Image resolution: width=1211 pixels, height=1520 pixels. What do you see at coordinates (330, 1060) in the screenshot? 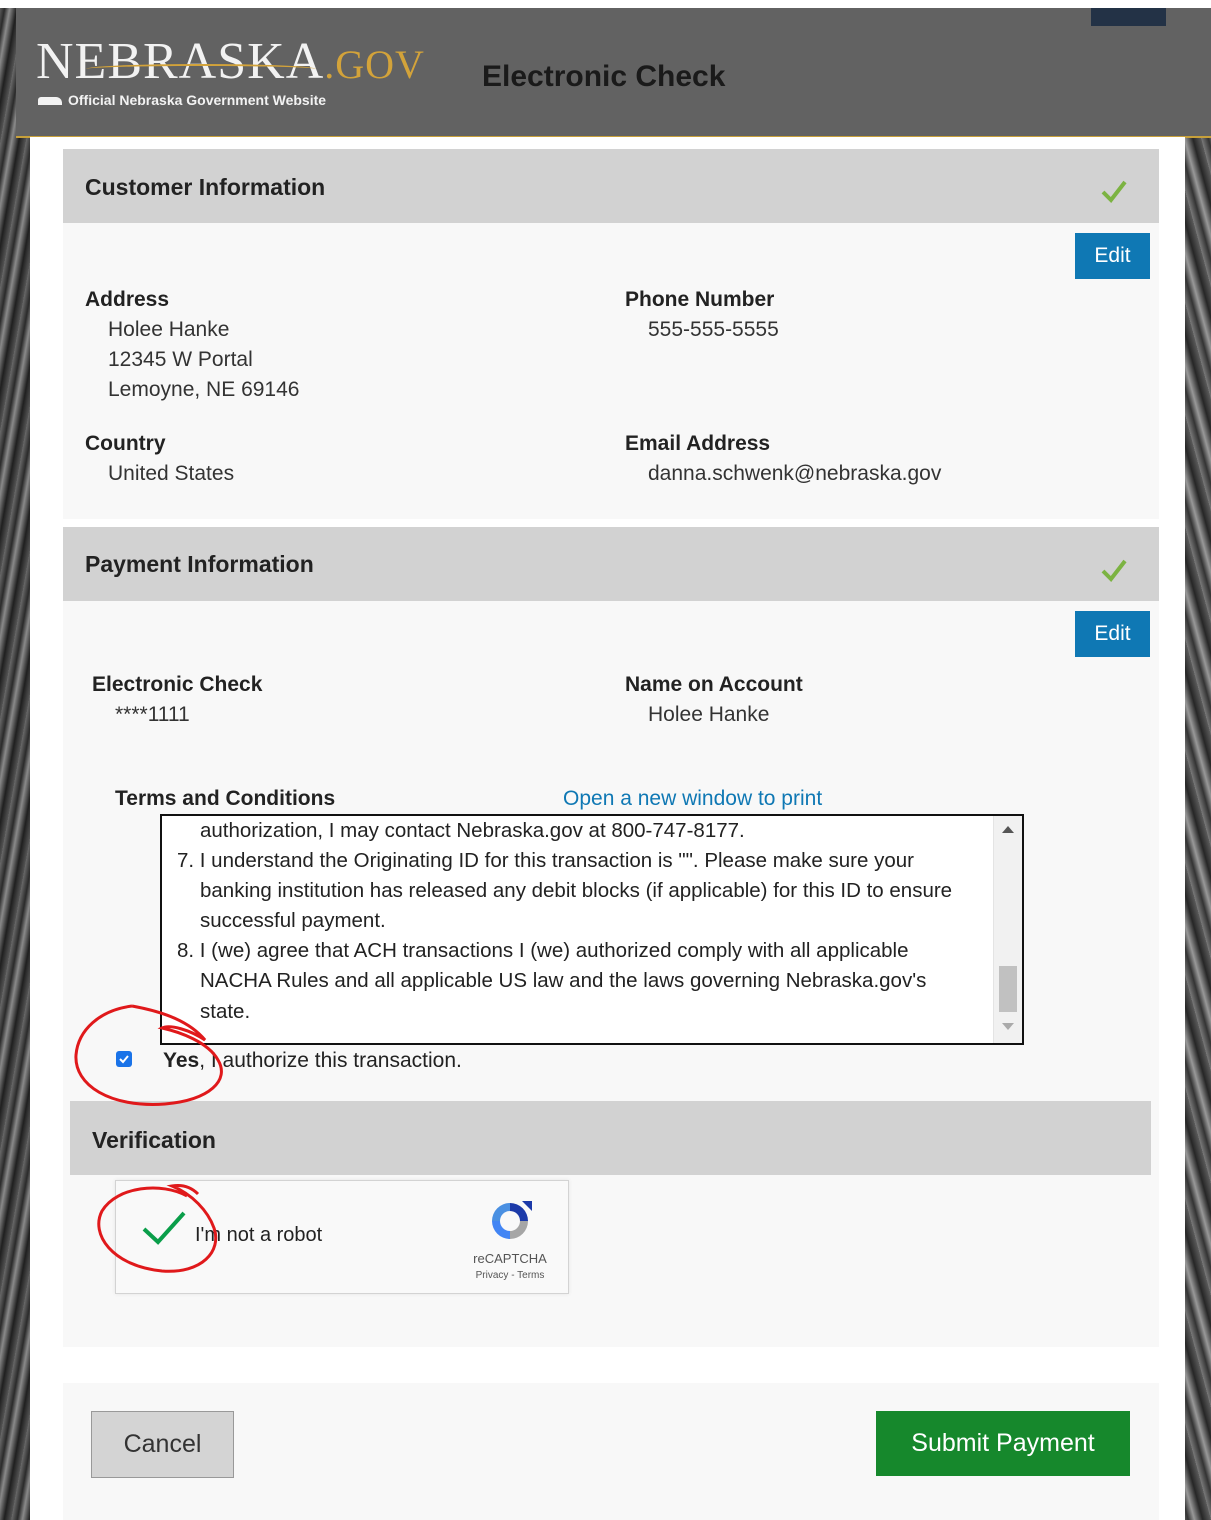
I see `authorize-text: , I authorize this transaction.` at bounding box center [330, 1060].